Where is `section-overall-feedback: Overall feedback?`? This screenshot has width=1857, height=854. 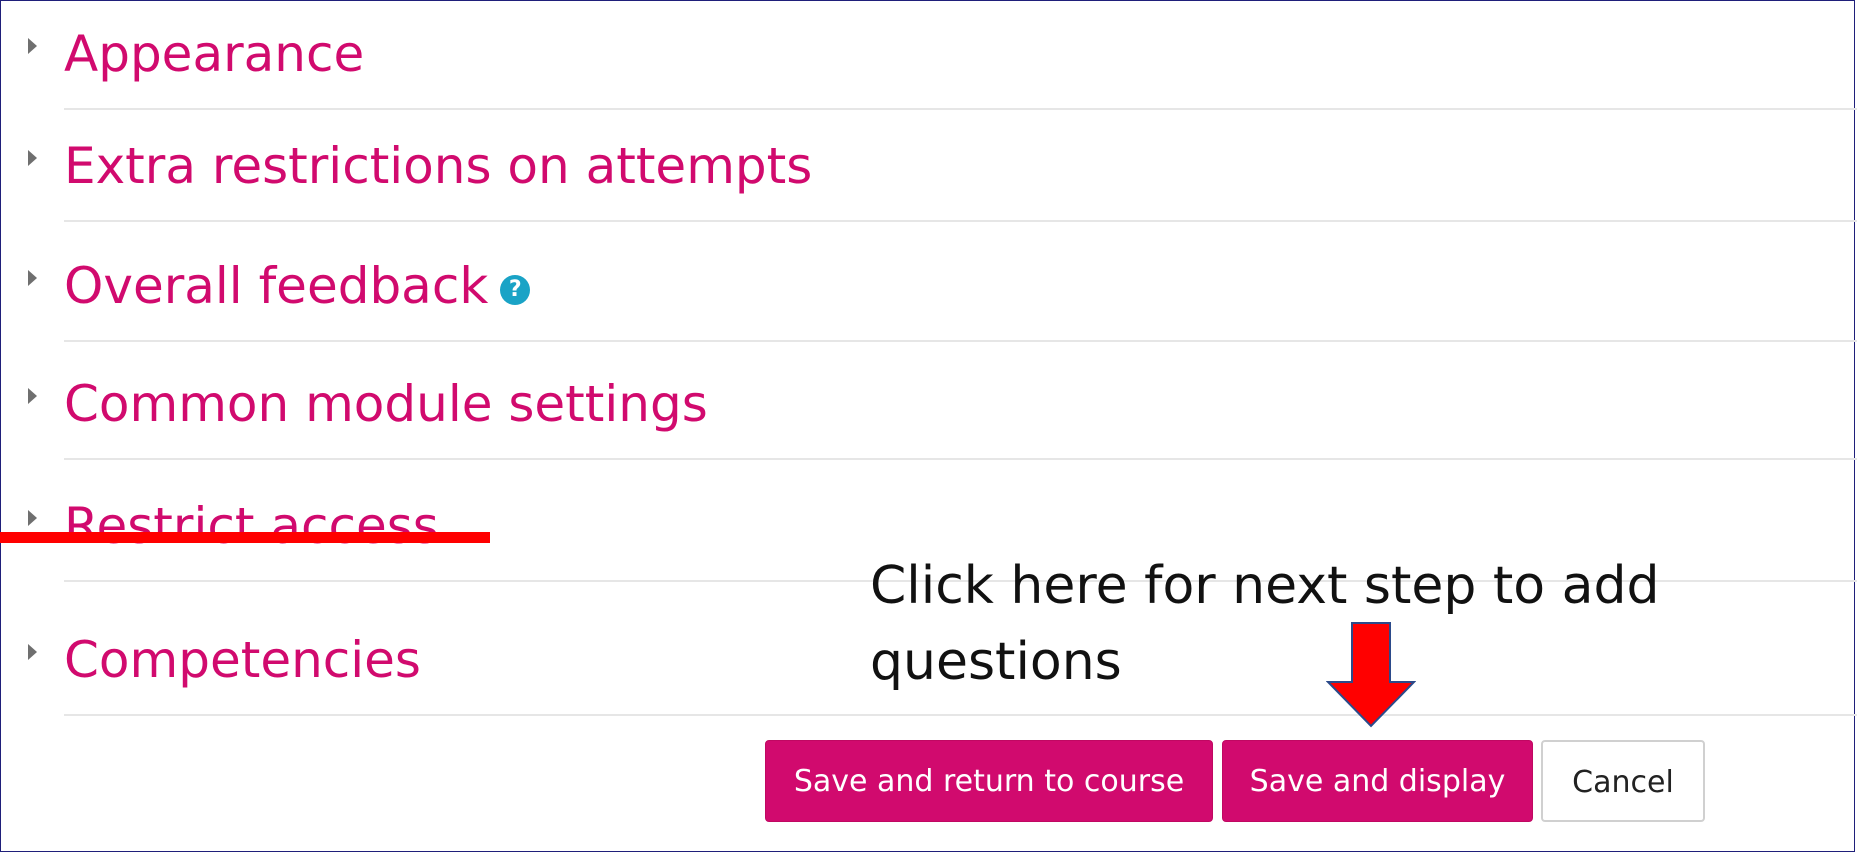 section-overall-feedback: Overall feedback? is located at coordinates (928, 287).